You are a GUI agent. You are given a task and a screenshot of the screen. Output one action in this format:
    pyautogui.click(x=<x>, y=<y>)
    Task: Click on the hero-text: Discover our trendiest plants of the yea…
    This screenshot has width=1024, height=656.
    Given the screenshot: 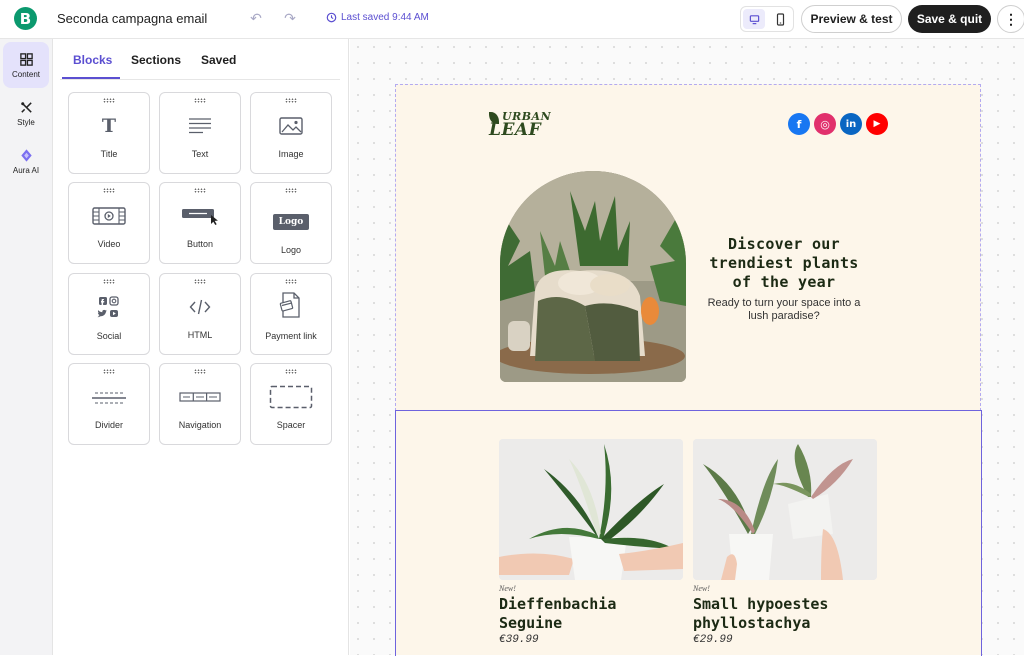 What is the action you would take?
    pyautogui.click(x=784, y=279)
    